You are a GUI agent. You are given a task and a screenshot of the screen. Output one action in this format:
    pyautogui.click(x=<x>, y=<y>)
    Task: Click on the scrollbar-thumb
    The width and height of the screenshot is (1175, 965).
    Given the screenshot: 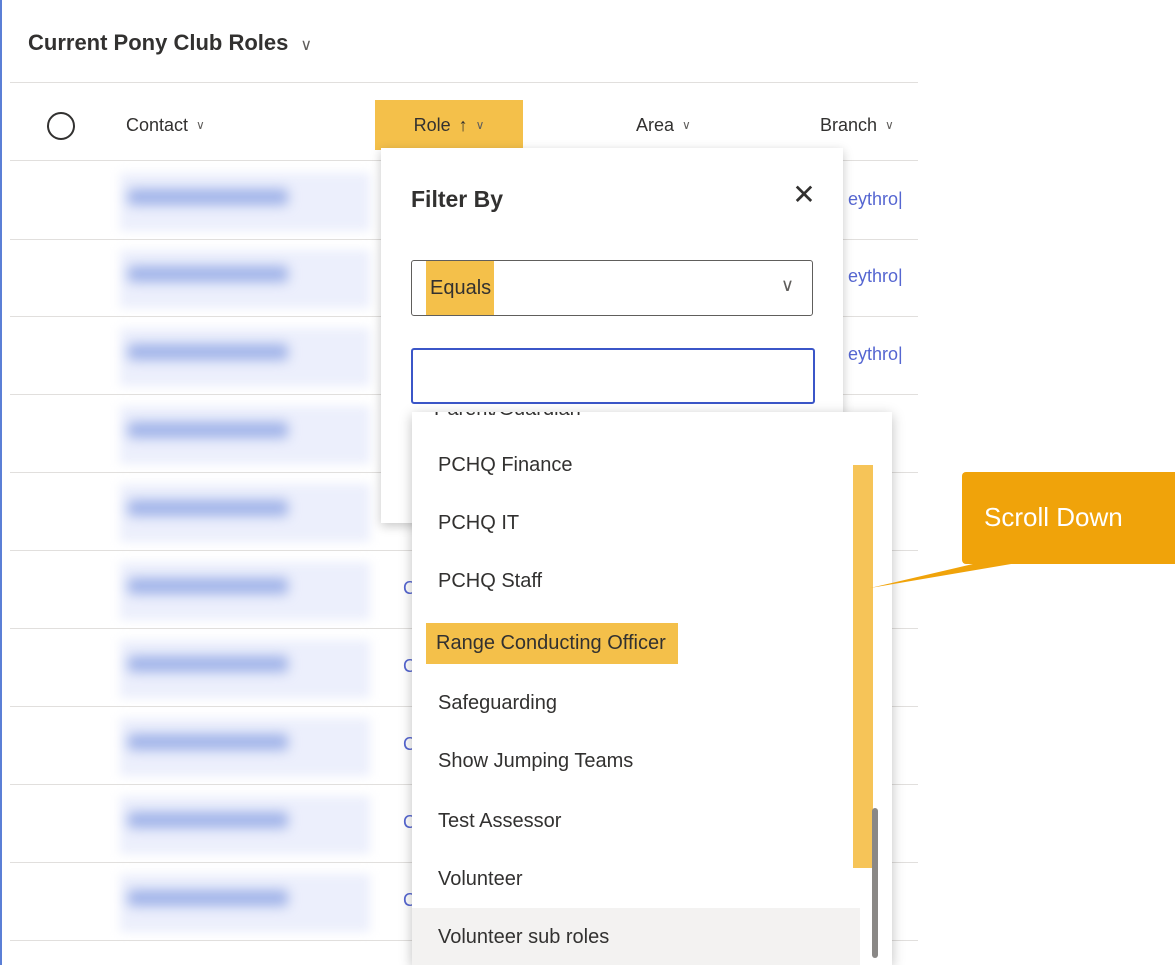 What is the action you would take?
    pyautogui.click(x=875, y=883)
    